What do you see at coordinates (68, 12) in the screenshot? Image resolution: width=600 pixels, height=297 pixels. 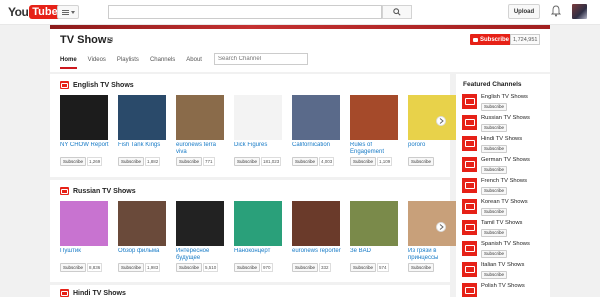 I see `guide-menu-button` at bounding box center [68, 12].